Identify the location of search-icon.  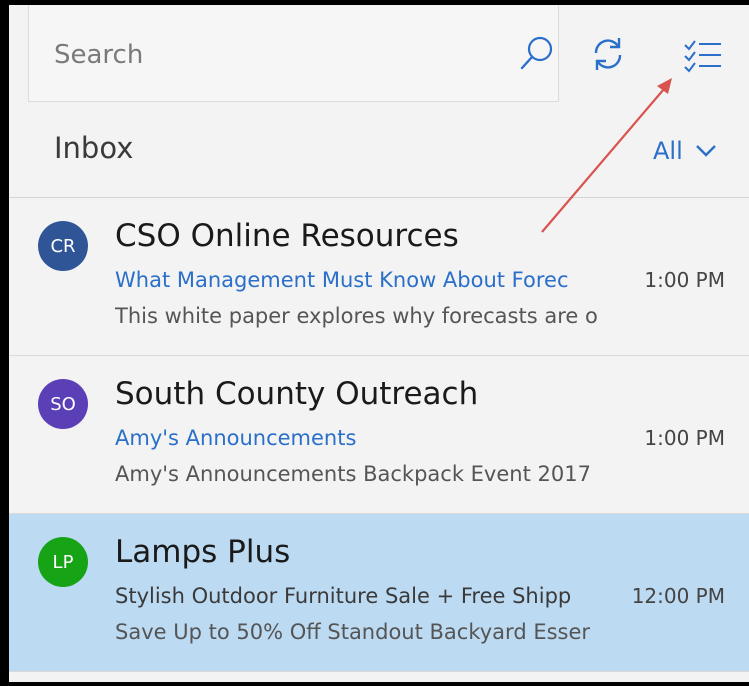
(537, 53).